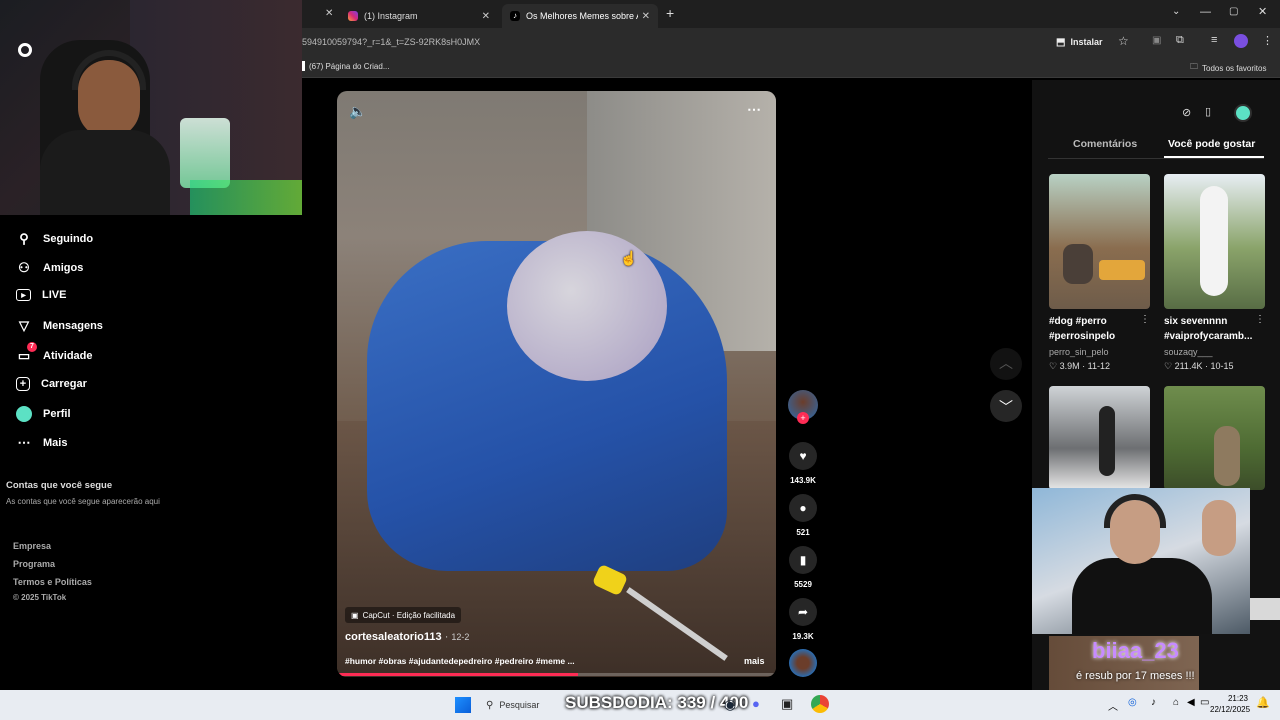 This screenshot has width=1280, height=720. Describe the element at coordinates (1241, 41) in the screenshot. I see `profile-avatar-icon` at that location.